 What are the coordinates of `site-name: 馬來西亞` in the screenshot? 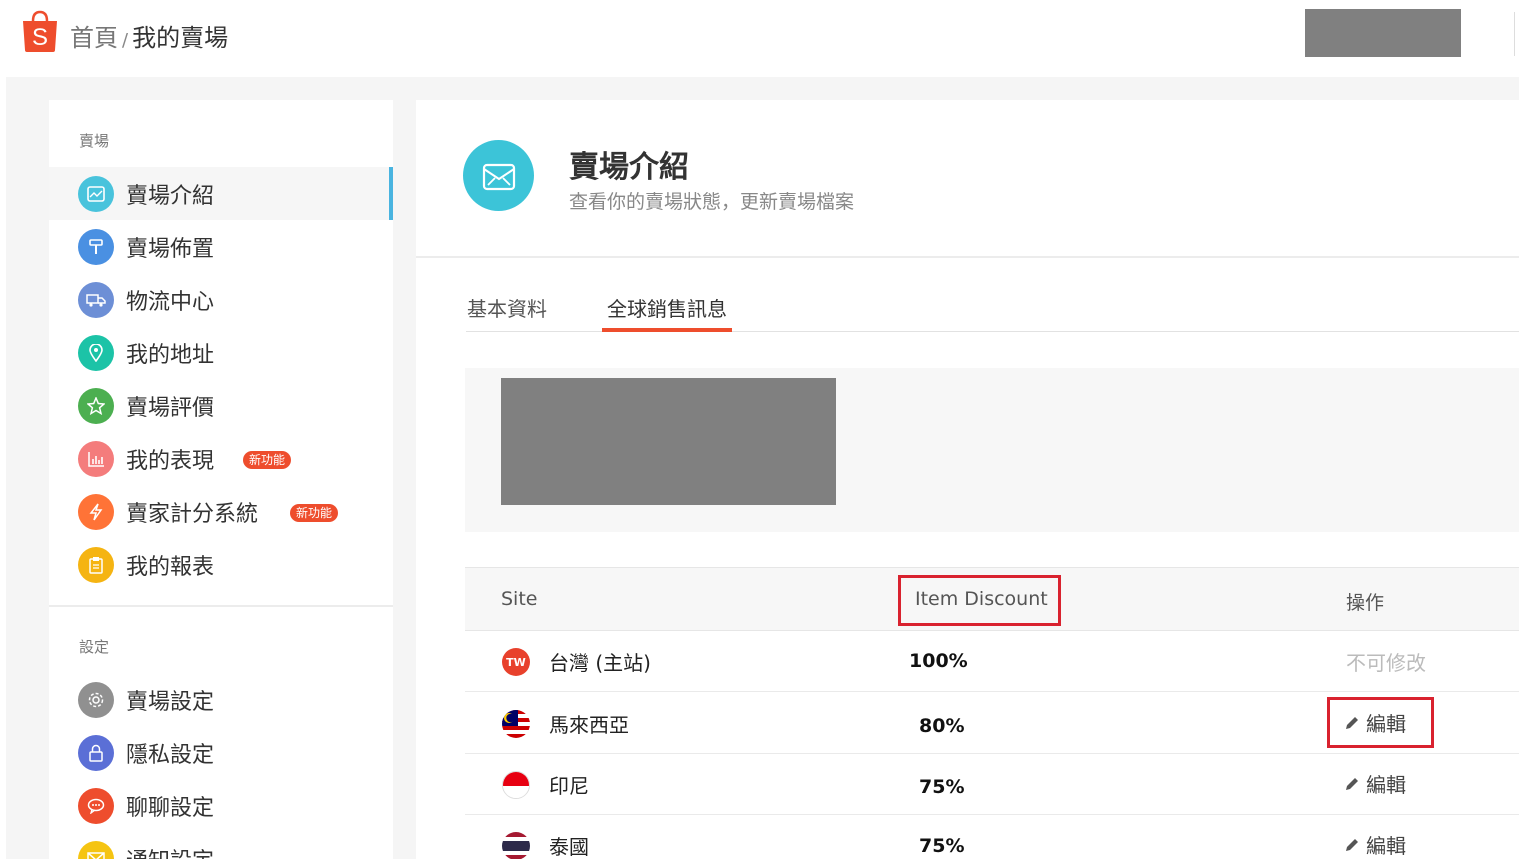 It's located at (589, 725).